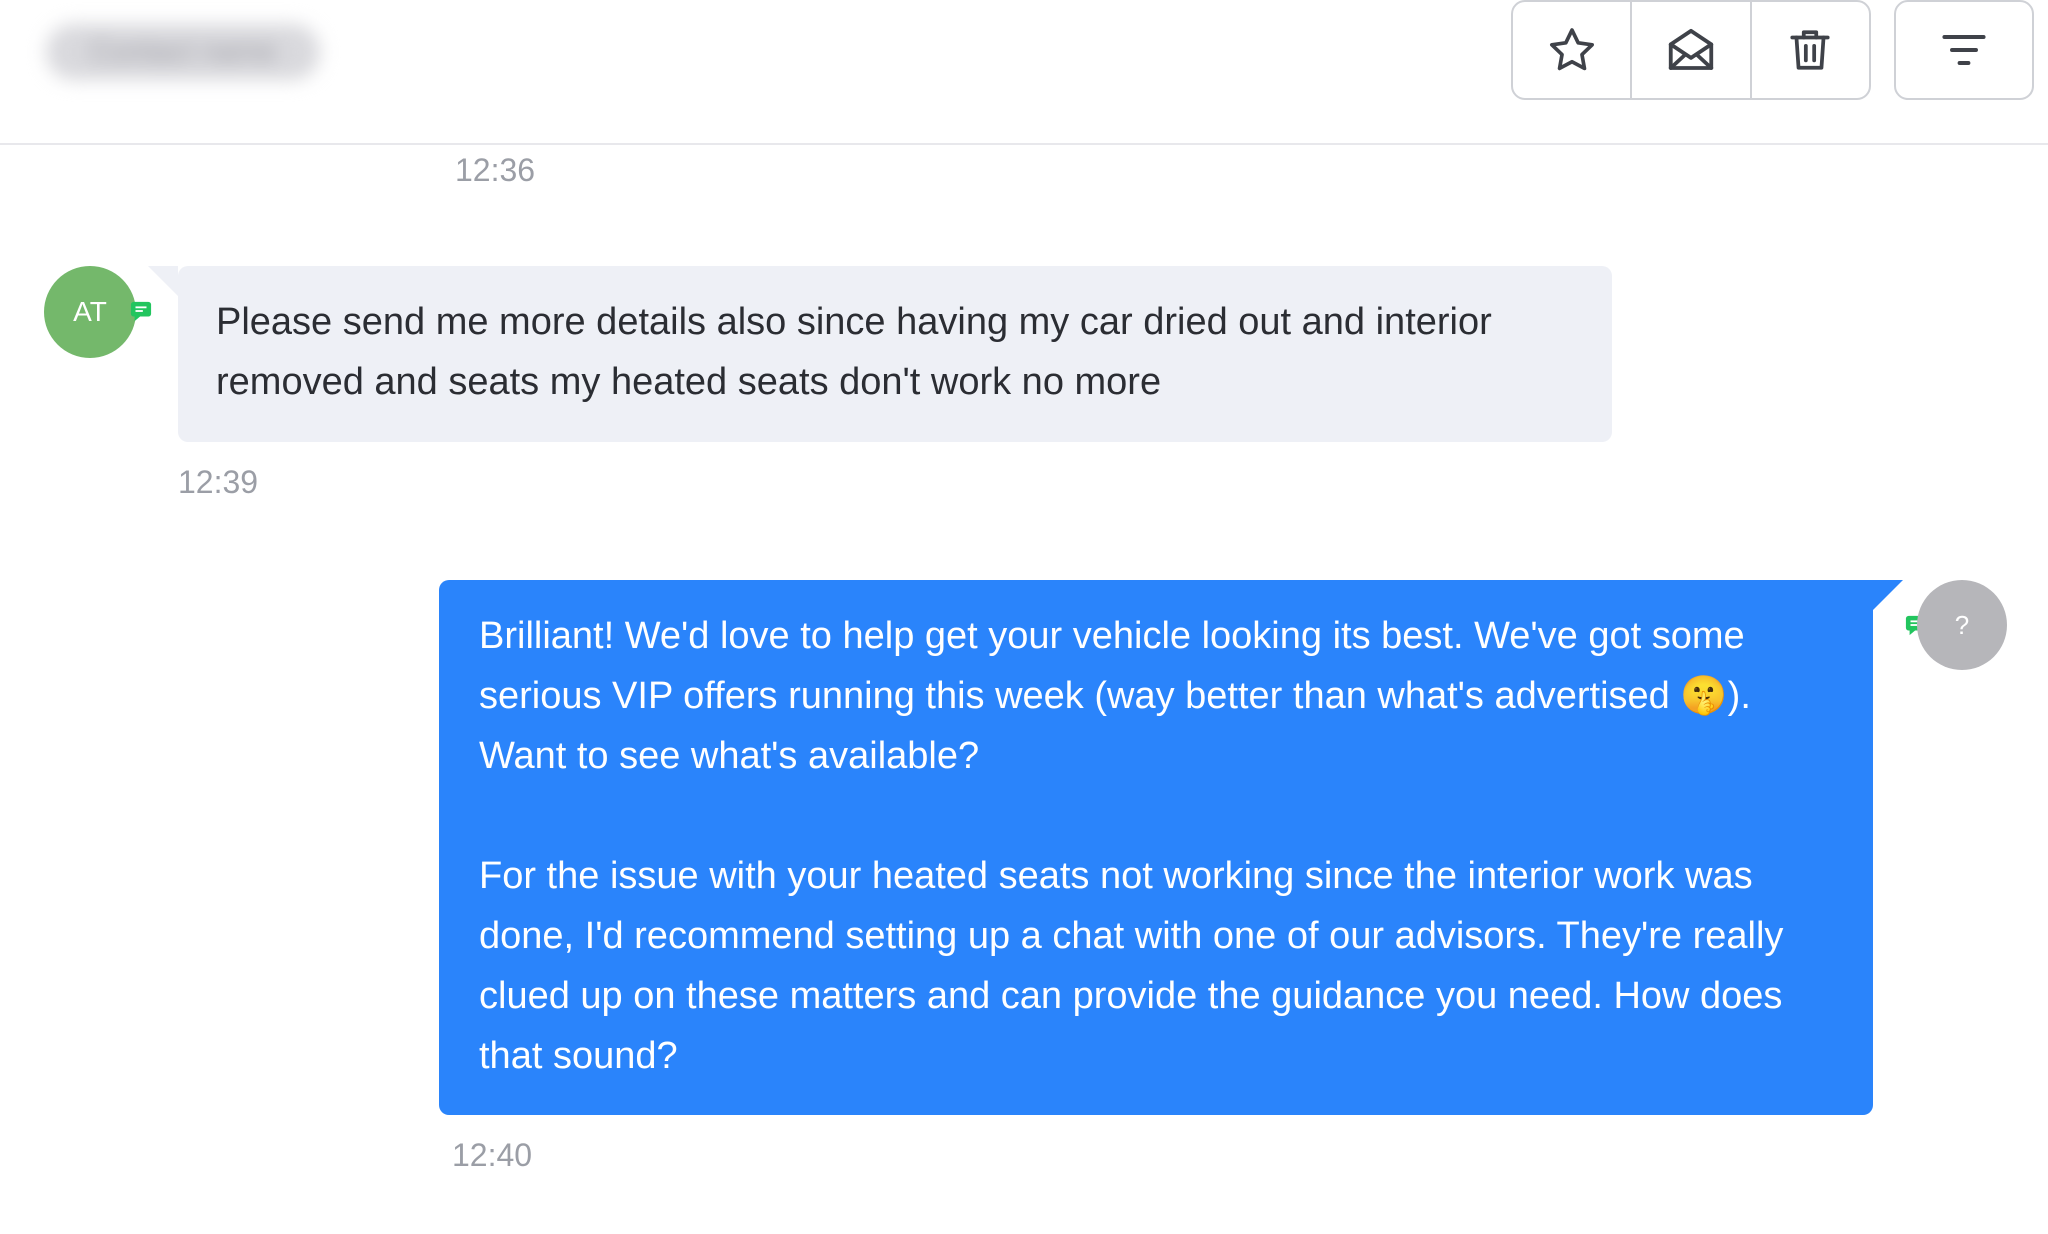 Image resolution: width=2048 pixels, height=1234 pixels. I want to click on star-button, so click(1573, 50).